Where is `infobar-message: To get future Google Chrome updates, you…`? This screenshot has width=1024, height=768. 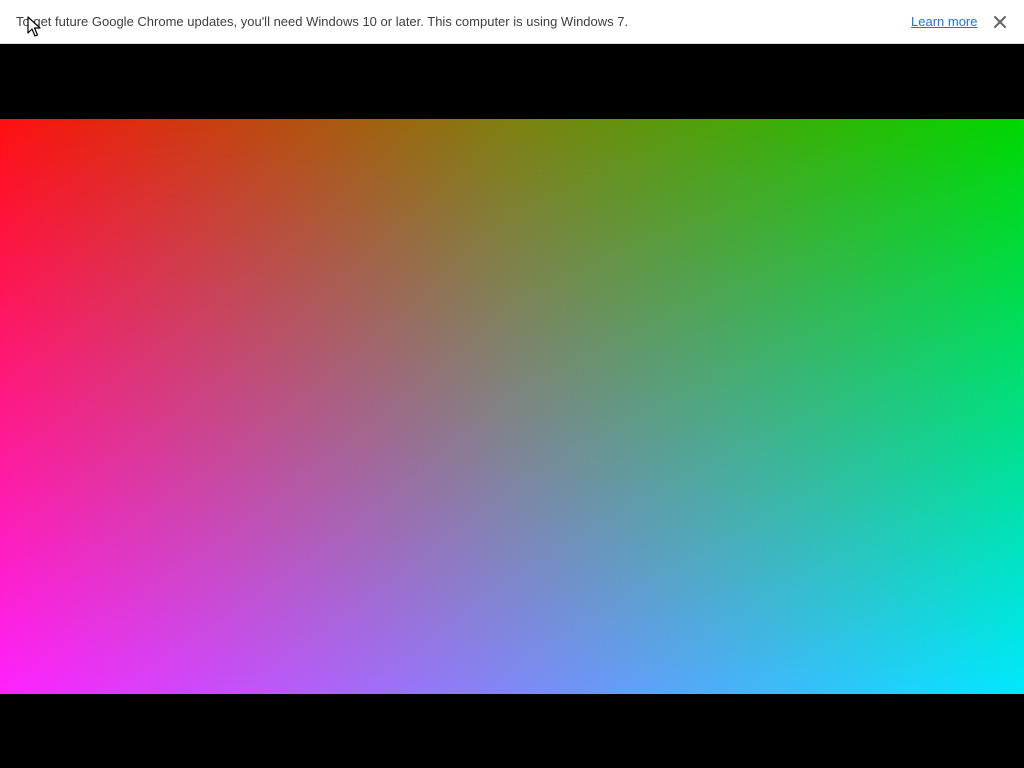 infobar-message: To get future Google Chrome updates, you… is located at coordinates (322, 21).